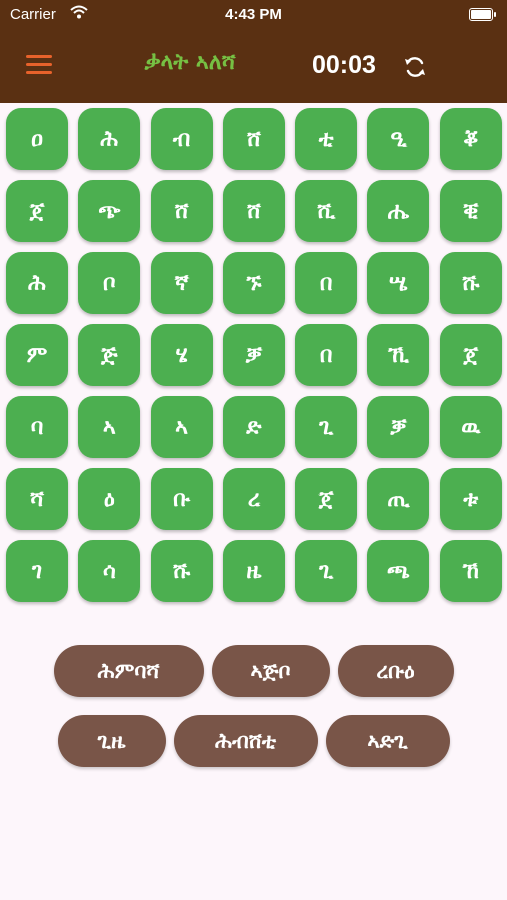 The image size is (507, 900). I want to click on word-list-row-1: ሕምባሻ ኣጅቦ ረቡዕ, so click(253, 671).